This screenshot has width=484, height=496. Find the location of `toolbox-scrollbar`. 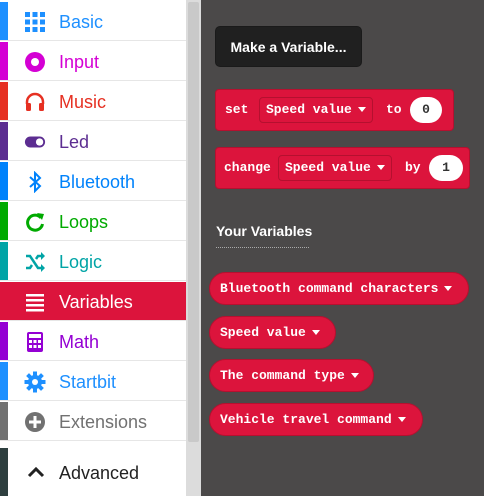

toolbox-scrollbar is located at coordinates (193, 248).